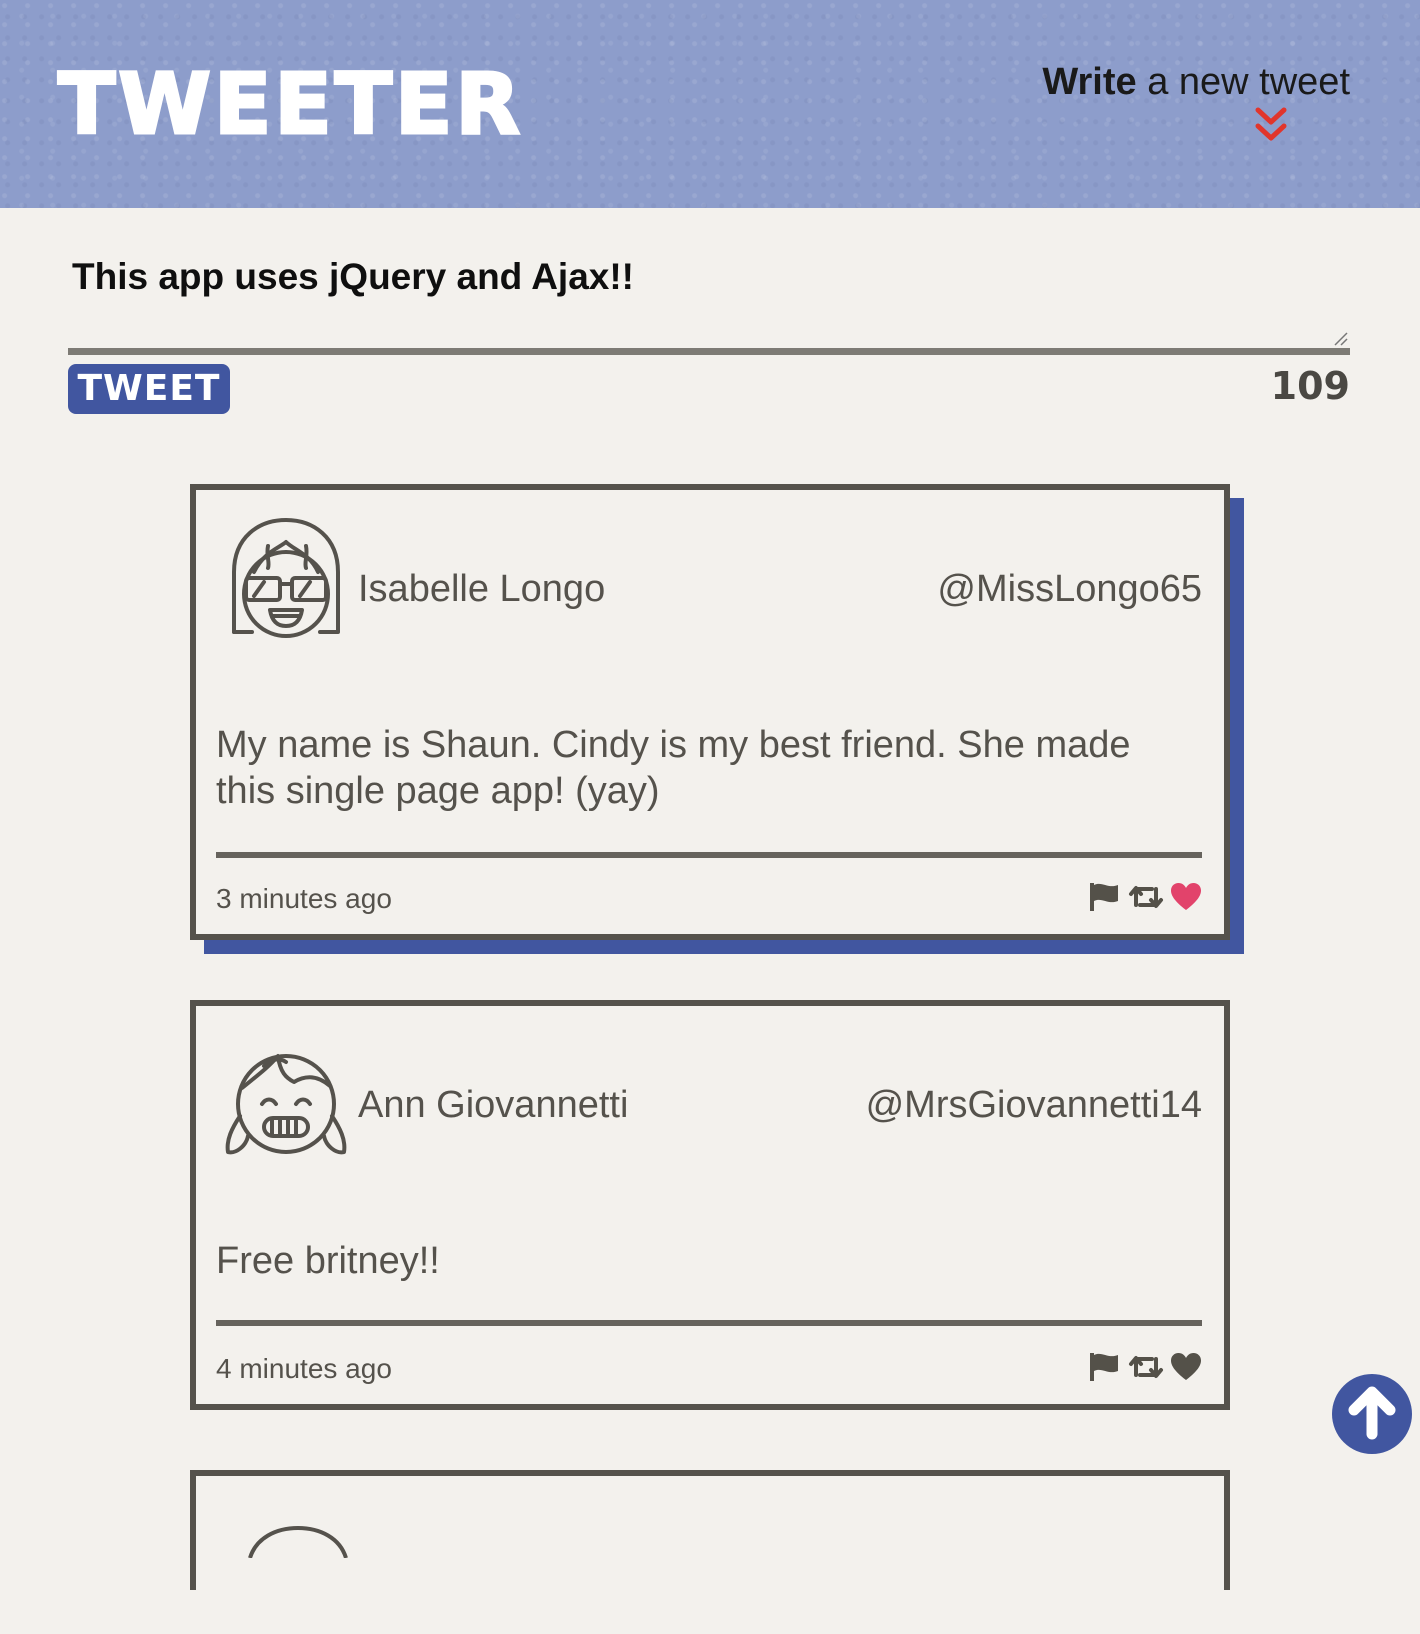  I want to click on tweet-author-name: Ann Giovannetti, so click(493, 1105).